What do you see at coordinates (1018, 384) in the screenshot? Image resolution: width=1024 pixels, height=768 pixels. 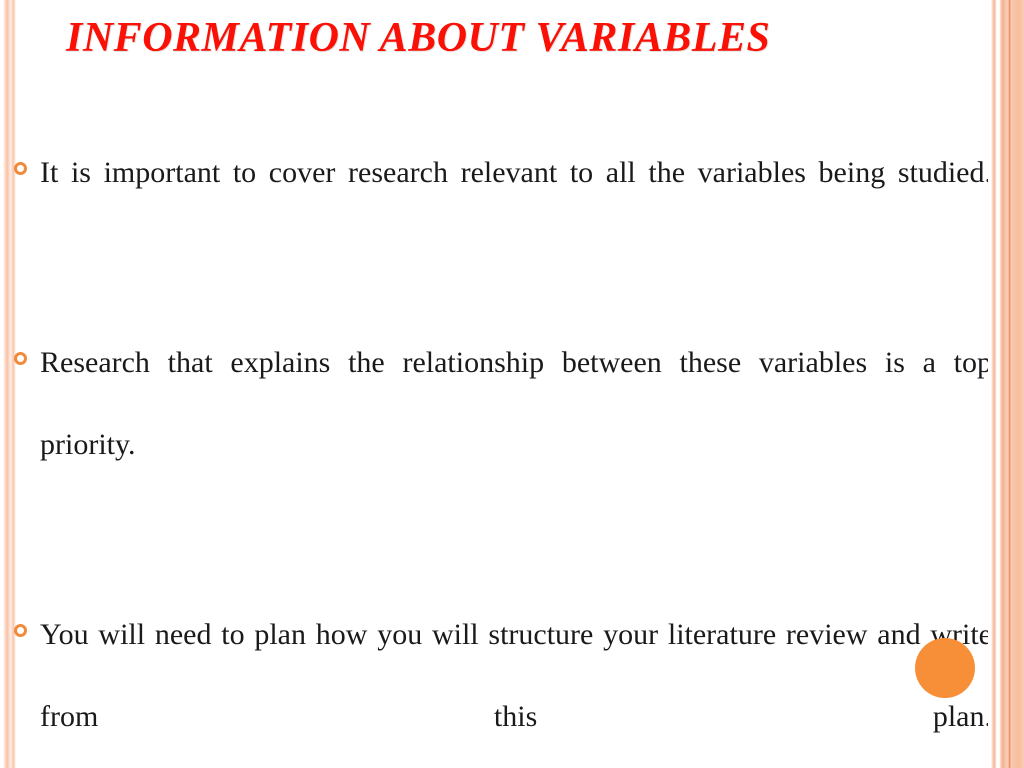 I see `right-band-inner-stripe` at bounding box center [1018, 384].